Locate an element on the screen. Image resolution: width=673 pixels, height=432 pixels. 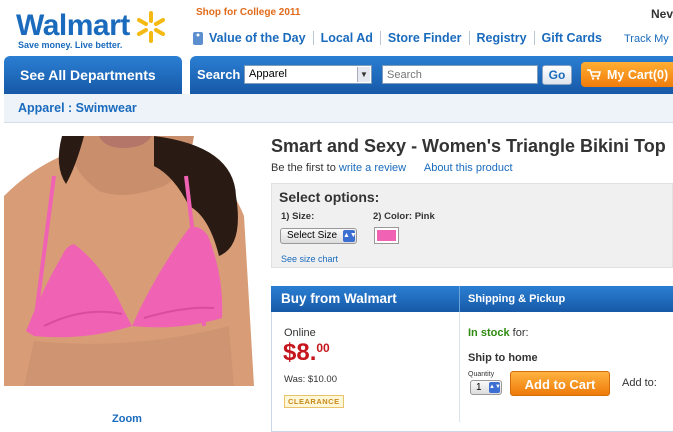
nav-store-finder: Store Finder is located at coordinates (425, 38).